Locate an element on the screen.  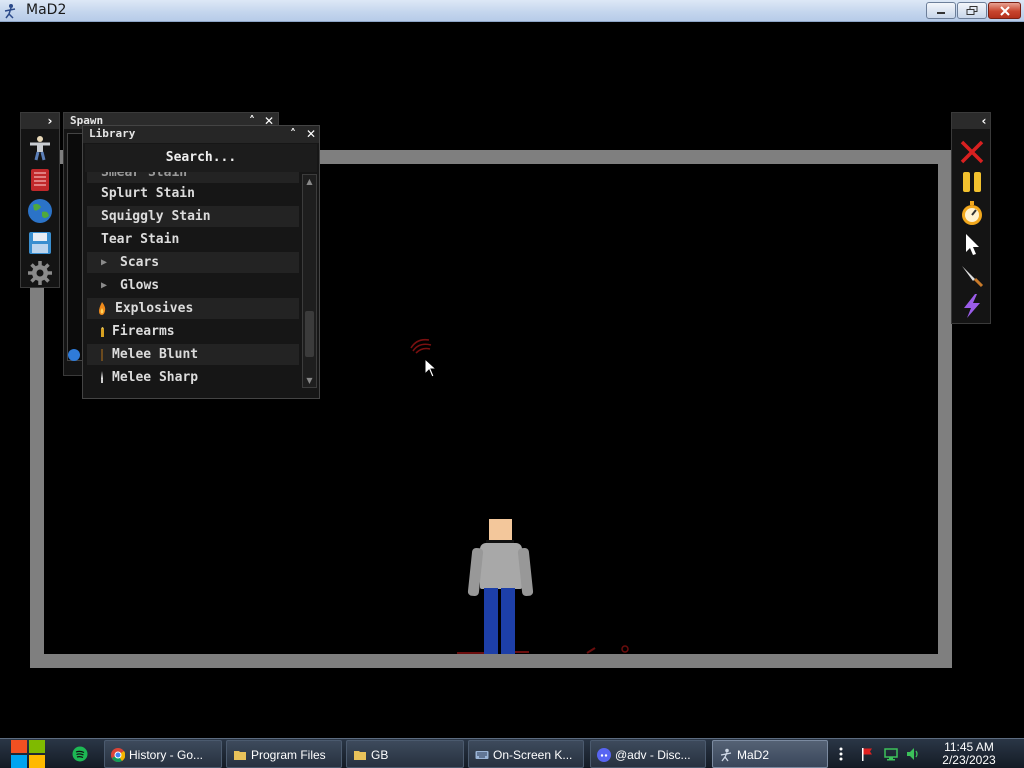
library-panel-header: Library ˄ ✕ is located at coordinates (201, 134).